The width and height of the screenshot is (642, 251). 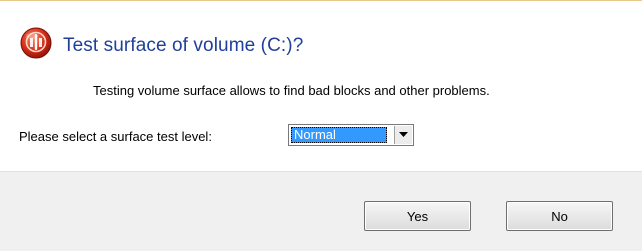 I want to click on dropdown-arrow-button, so click(x=403, y=135).